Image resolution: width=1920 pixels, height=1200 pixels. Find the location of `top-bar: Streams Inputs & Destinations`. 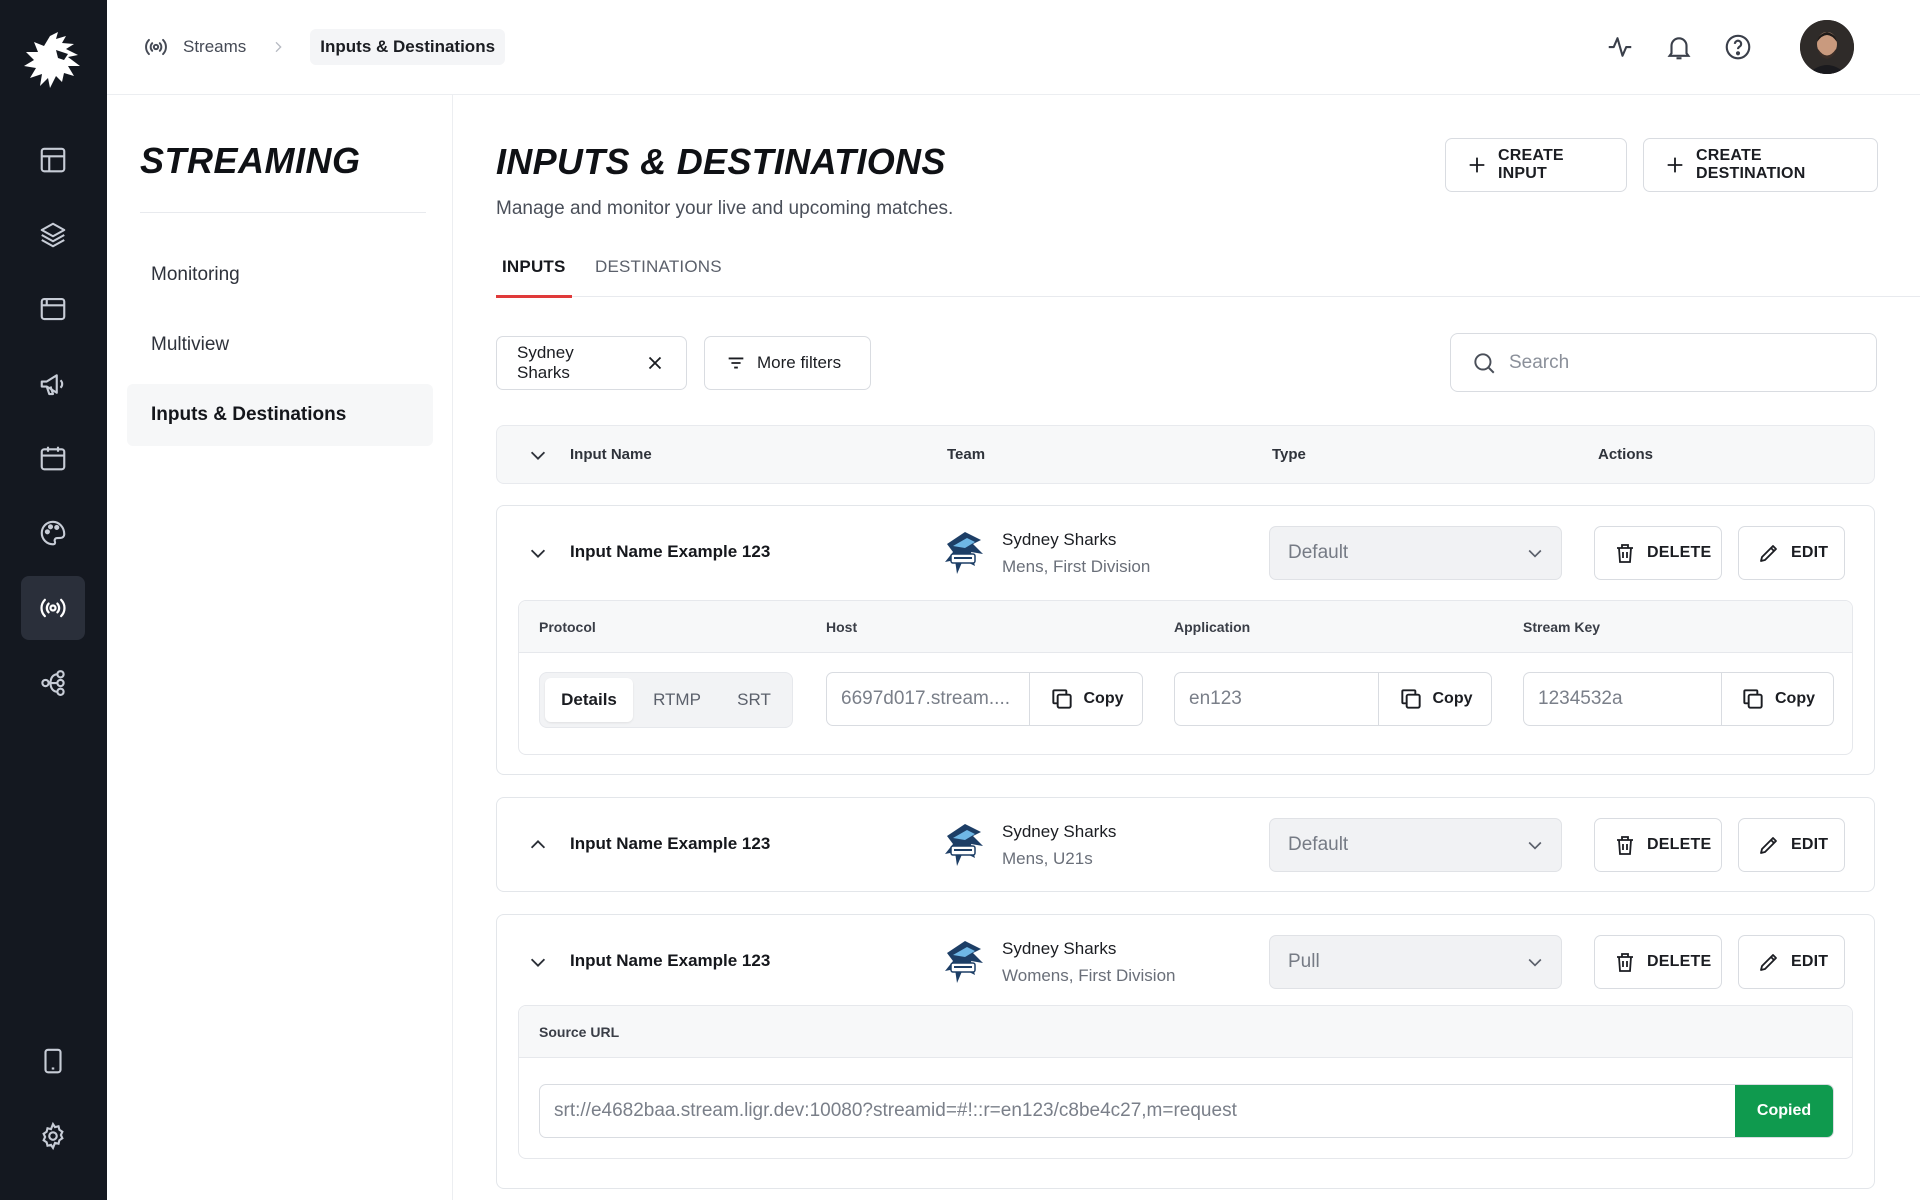

top-bar: Streams Inputs & Destinations is located at coordinates (1013, 47).